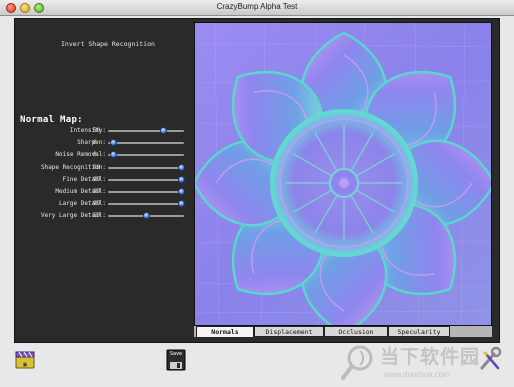 This screenshot has height=387, width=514. I want to click on save-label: Save, so click(176, 354).